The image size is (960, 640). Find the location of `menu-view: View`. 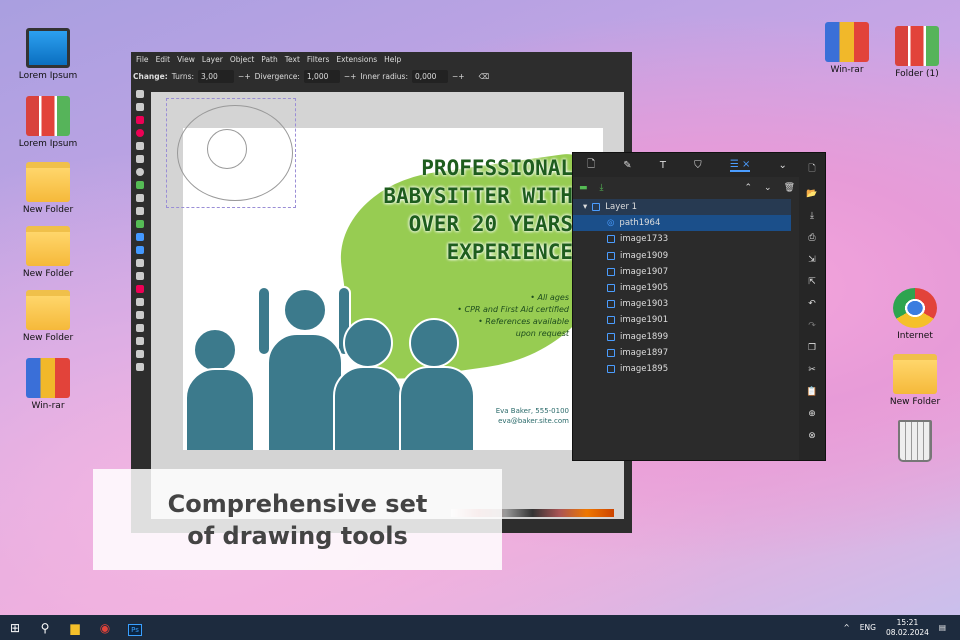

menu-view: View is located at coordinates (186, 59).